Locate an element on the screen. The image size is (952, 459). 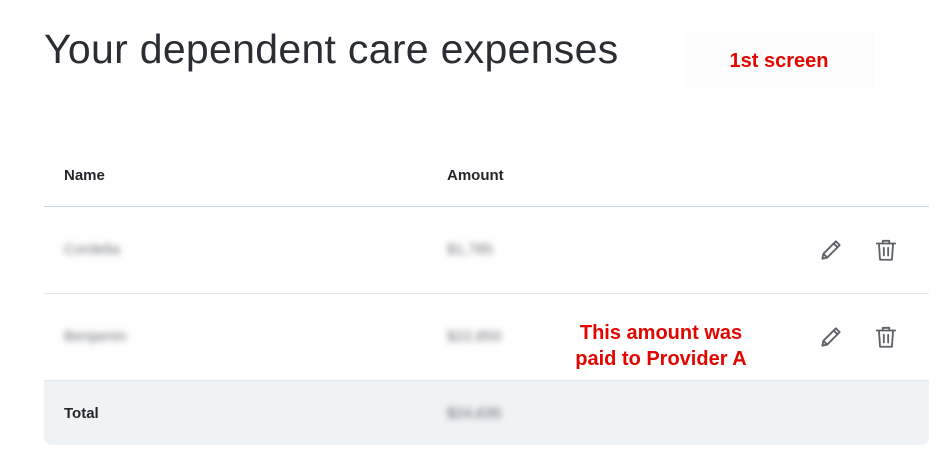
row-amount: $1,785 is located at coordinates (470, 249).